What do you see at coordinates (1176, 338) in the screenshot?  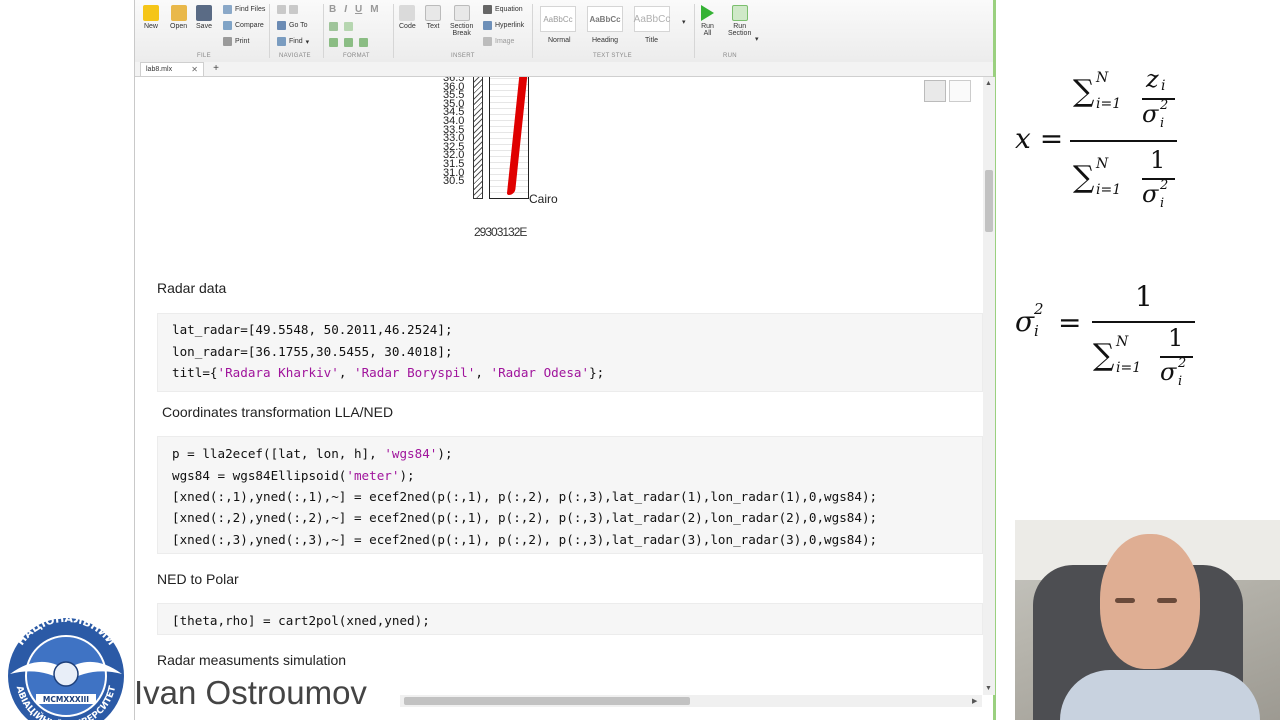 I see `inner-numerator-one: 1` at bounding box center [1176, 338].